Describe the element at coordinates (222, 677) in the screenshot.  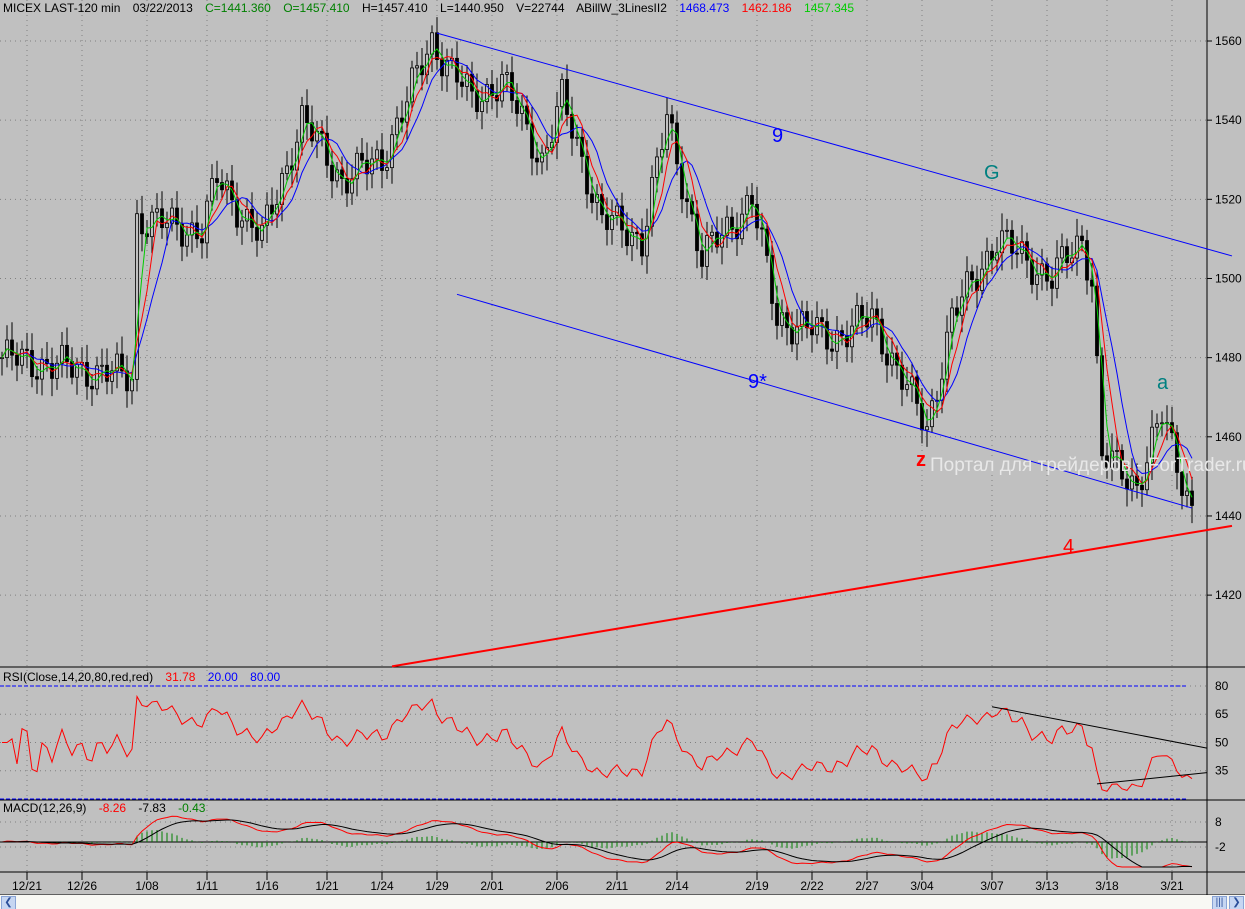
I see `rsi-low-level: 20.00` at that location.